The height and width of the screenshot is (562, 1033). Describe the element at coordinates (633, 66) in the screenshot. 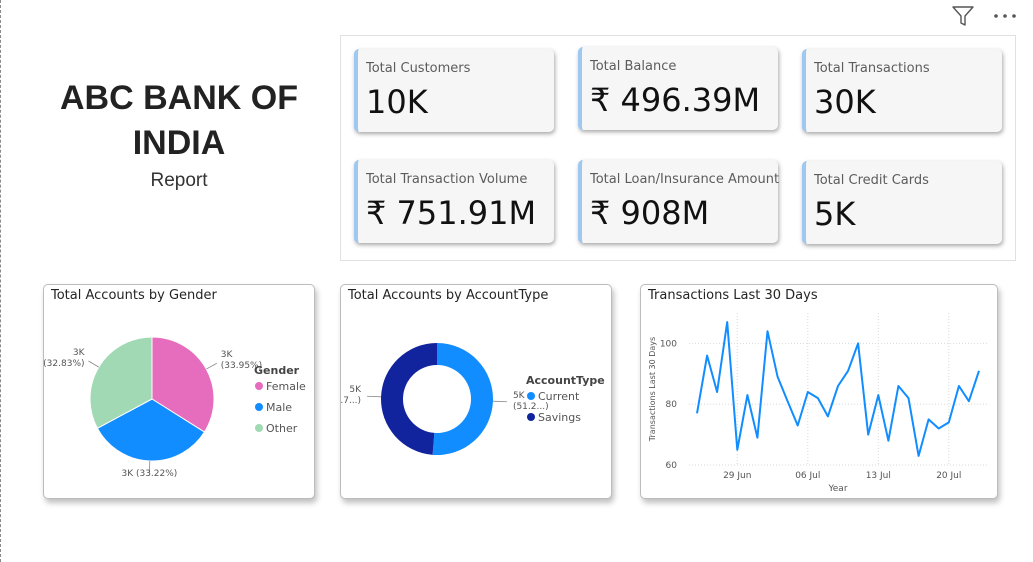

I see `kpi-label: Total Balance` at that location.